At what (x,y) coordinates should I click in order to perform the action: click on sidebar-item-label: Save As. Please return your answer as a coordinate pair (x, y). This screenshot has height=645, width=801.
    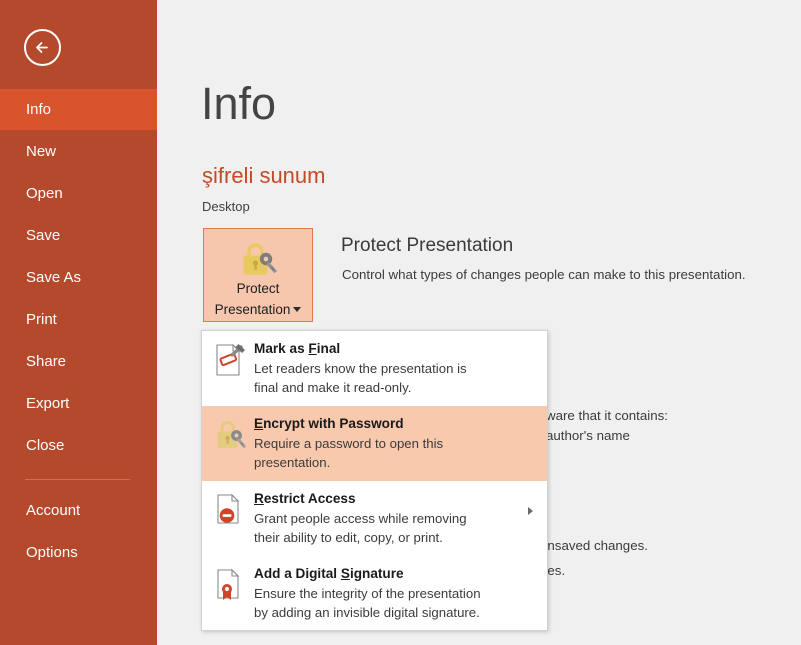
    Looking at the image, I should click on (54, 277).